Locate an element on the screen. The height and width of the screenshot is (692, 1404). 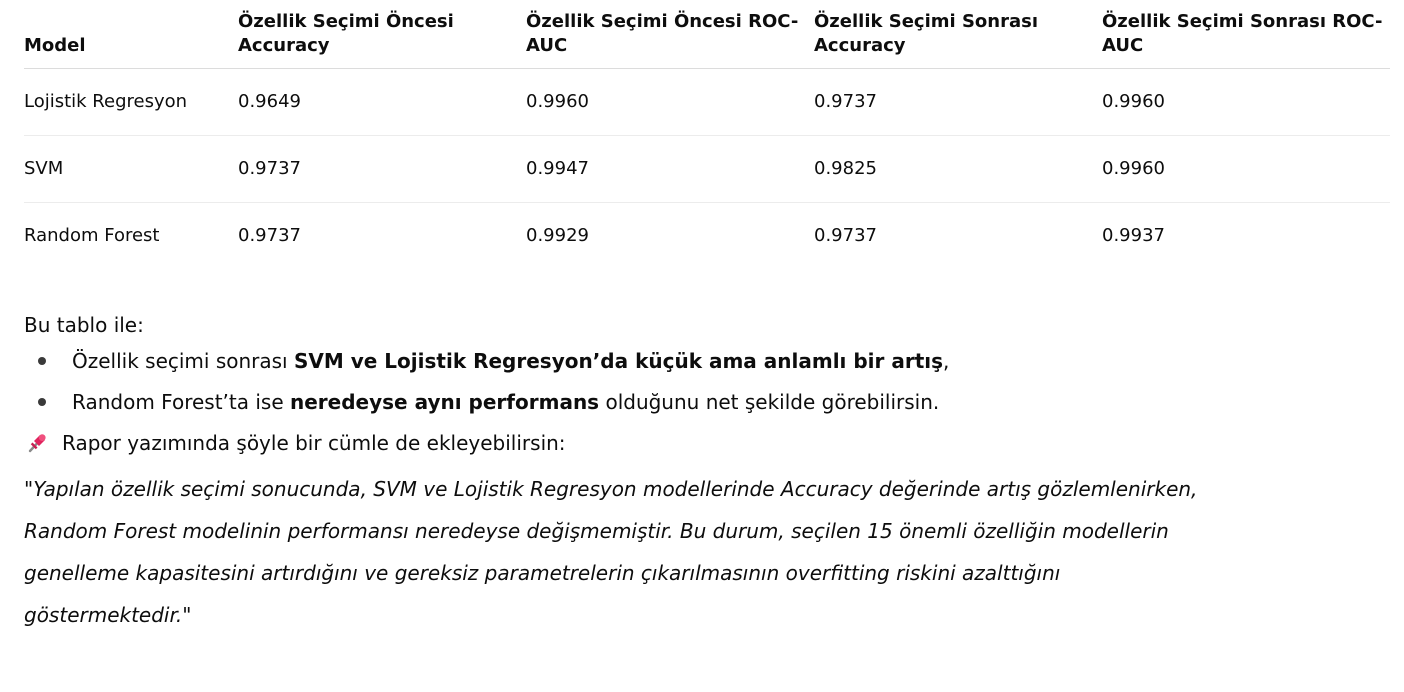
bullet-text-pre: Random Forest’ta ise is located at coordinates (181, 402).